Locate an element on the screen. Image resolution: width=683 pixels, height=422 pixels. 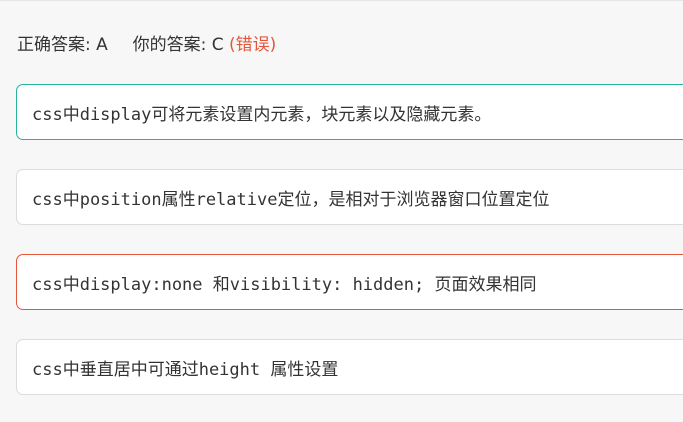
option-a-text: css中display可将元素设置内元素，块元素以及隐藏元素。 is located at coordinates (262, 114).